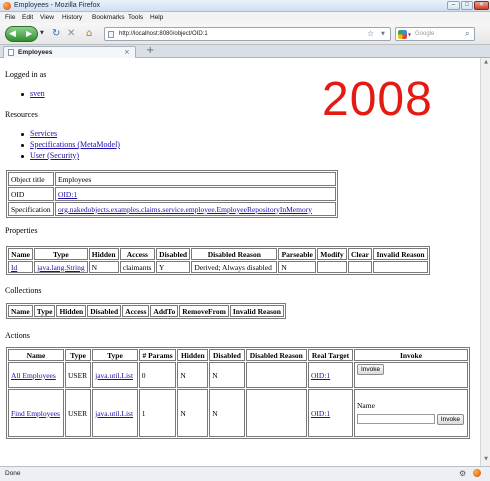  I want to click on tab-employees: Employees ×, so click(69, 52).